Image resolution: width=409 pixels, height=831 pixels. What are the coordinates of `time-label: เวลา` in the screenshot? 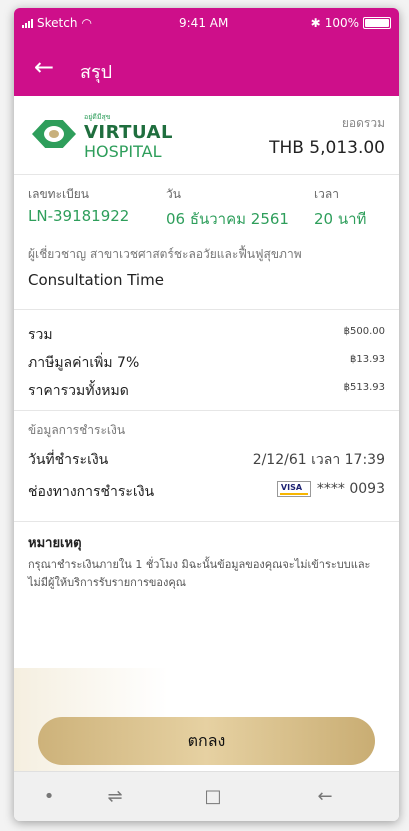 It's located at (326, 194).